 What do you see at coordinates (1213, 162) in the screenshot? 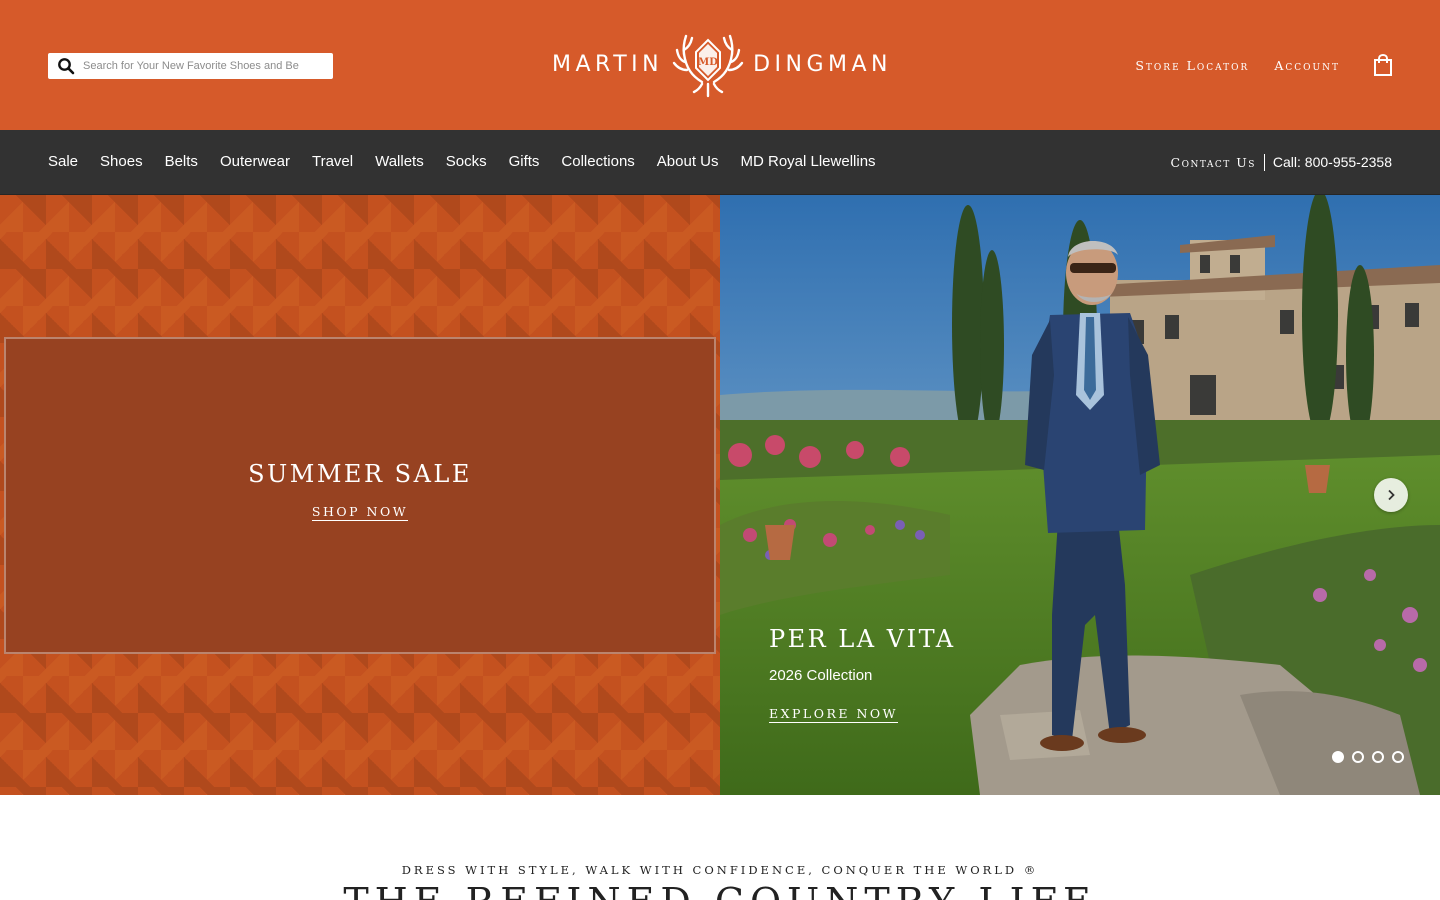
I see `contact-us-link: Contact Us` at bounding box center [1213, 162].